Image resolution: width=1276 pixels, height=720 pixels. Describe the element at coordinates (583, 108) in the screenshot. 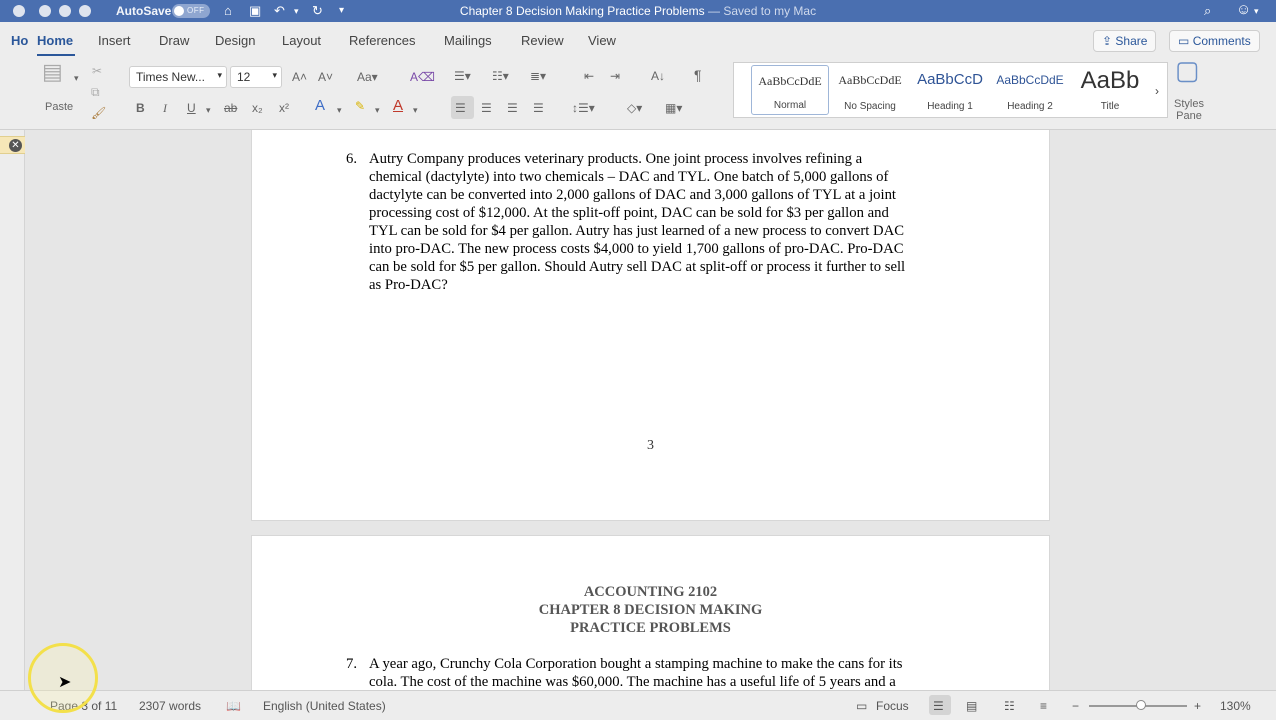

I see `line-spacing-icon: ↕☰▾` at that location.